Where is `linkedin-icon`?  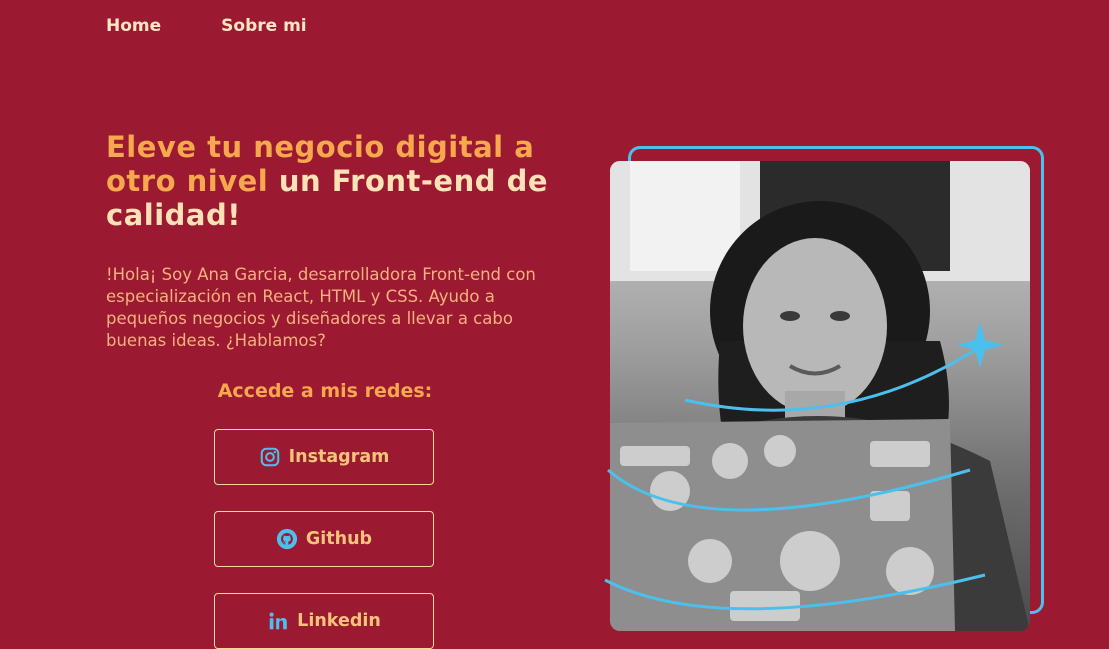 linkedin-icon is located at coordinates (278, 621).